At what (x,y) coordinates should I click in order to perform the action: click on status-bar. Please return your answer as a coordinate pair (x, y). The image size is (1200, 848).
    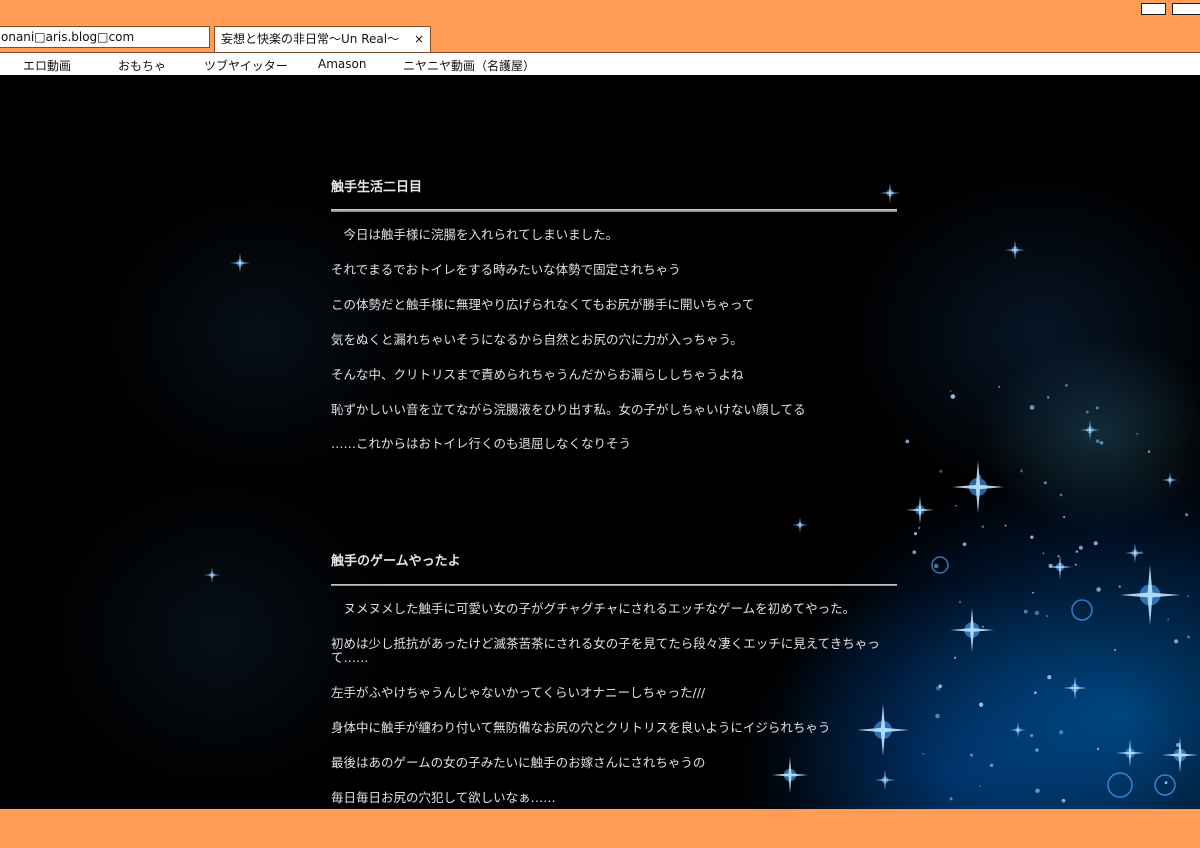
    Looking at the image, I should click on (600, 828).